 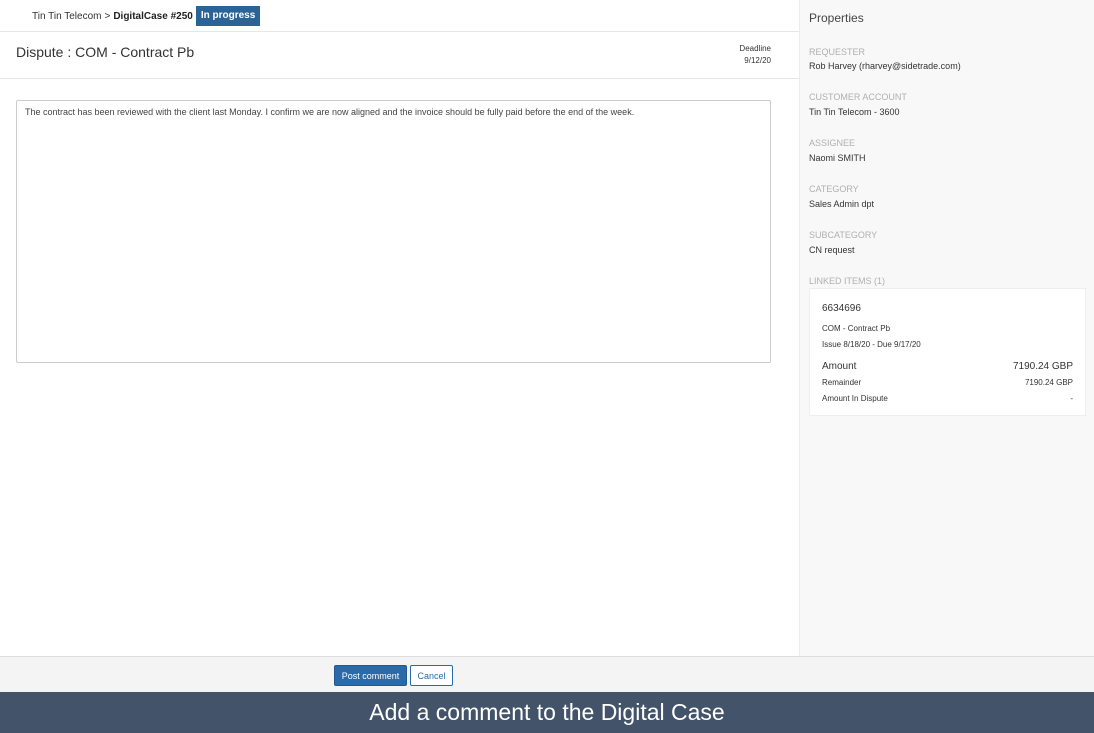 What do you see at coordinates (842, 204) in the screenshot?
I see `category-value: Sales Admin dpt` at bounding box center [842, 204].